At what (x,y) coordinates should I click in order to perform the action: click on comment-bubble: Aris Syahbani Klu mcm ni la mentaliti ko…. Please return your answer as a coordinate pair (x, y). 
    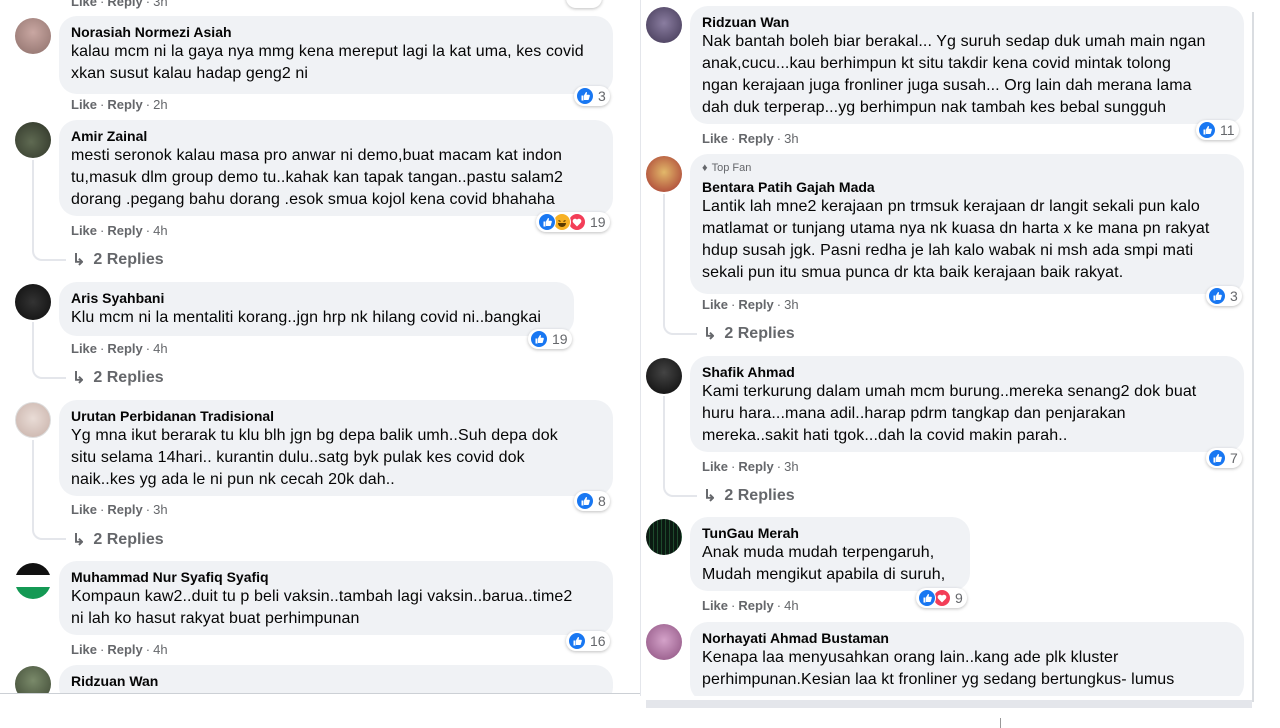
    Looking at the image, I should click on (316, 309).